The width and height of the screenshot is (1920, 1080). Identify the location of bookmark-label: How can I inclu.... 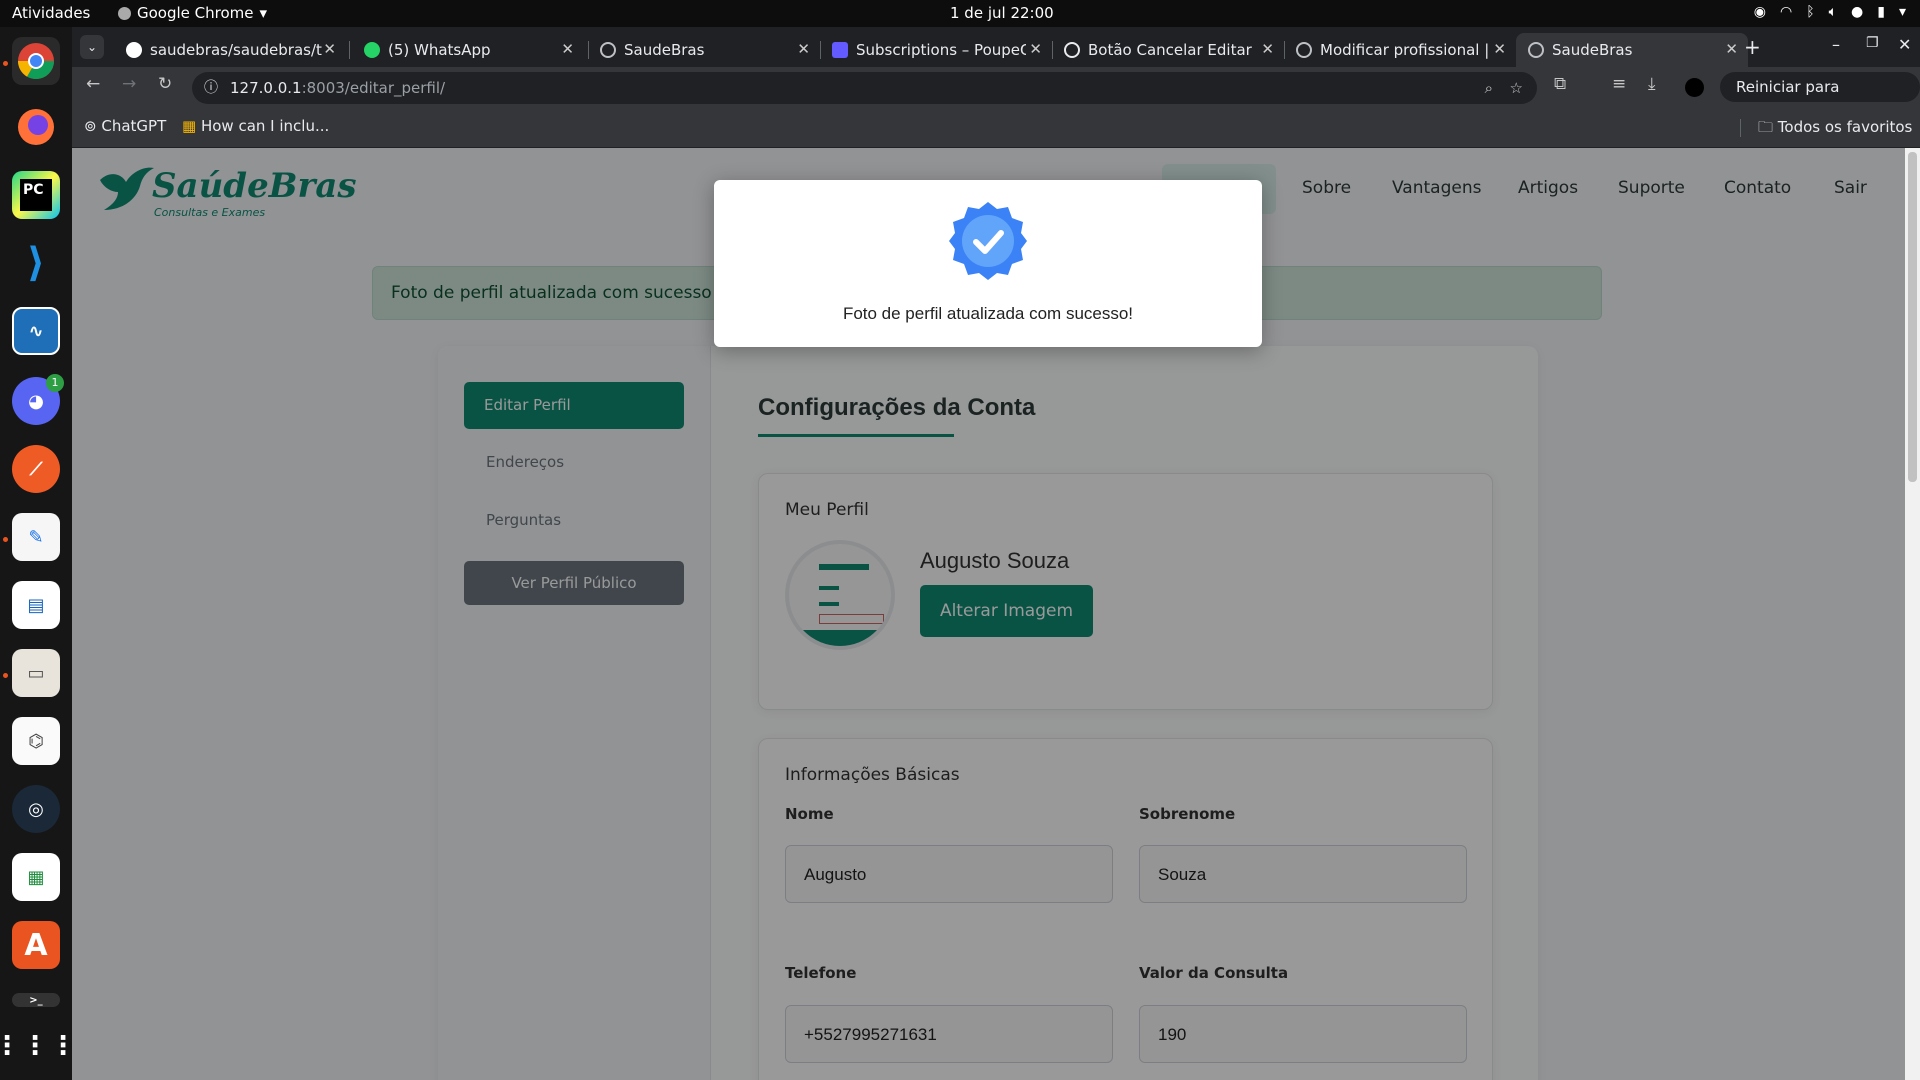
(265, 126).